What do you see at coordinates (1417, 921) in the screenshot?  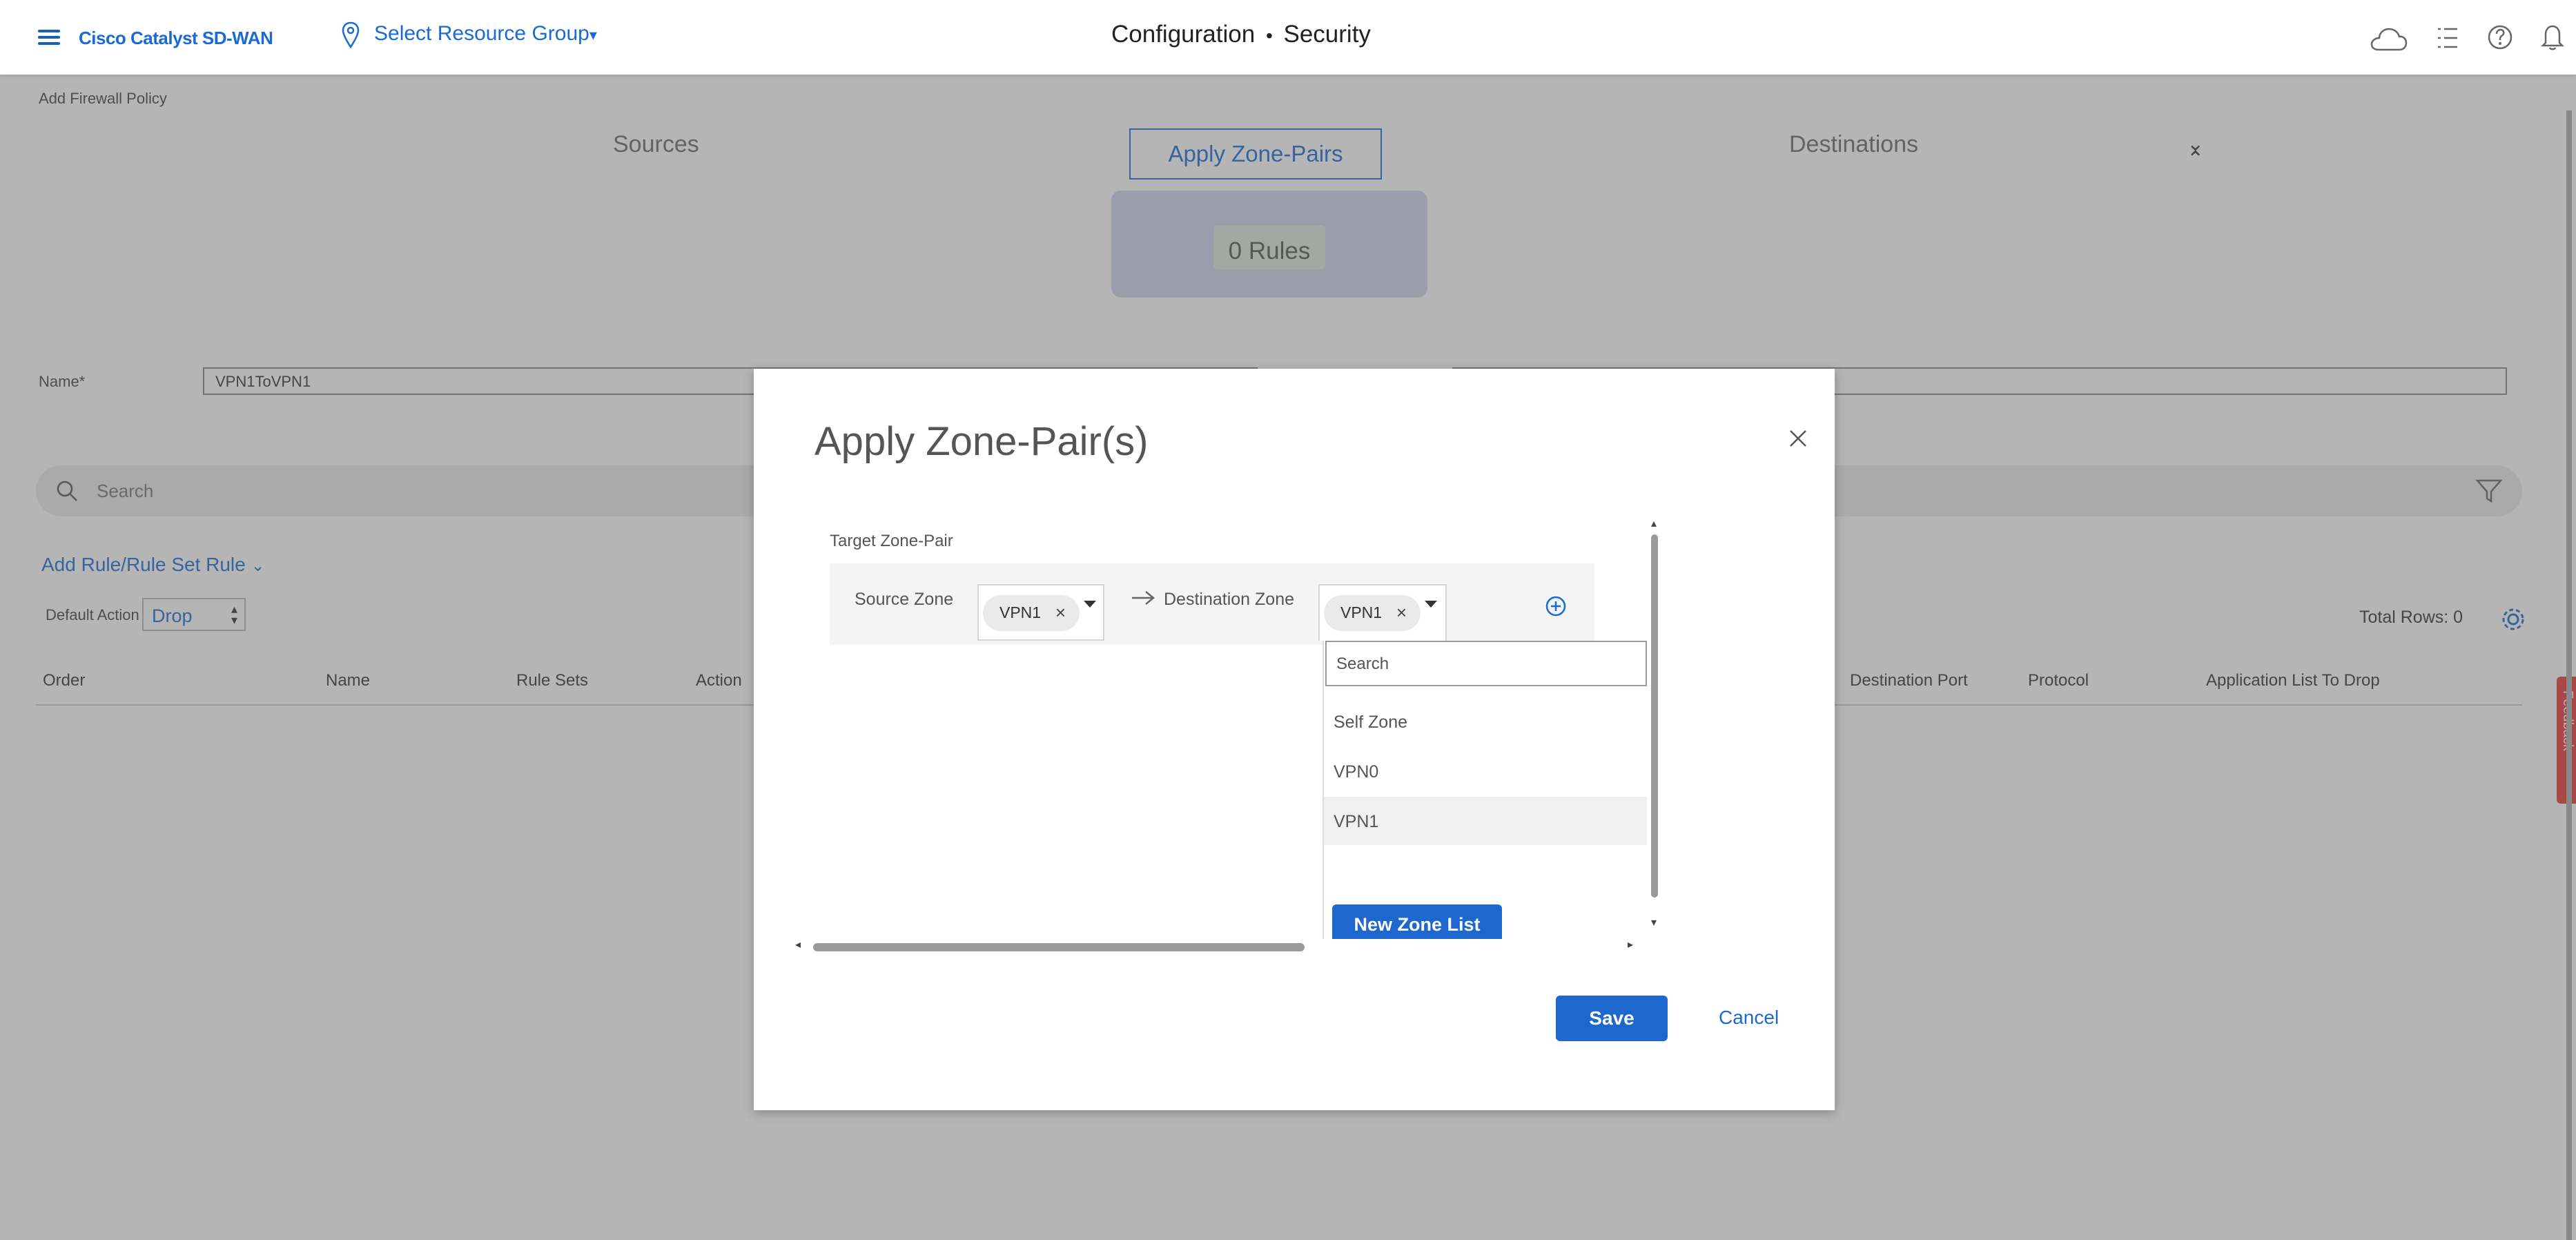 I see `new-zone-list-button: New Zone List` at bounding box center [1417, 921].